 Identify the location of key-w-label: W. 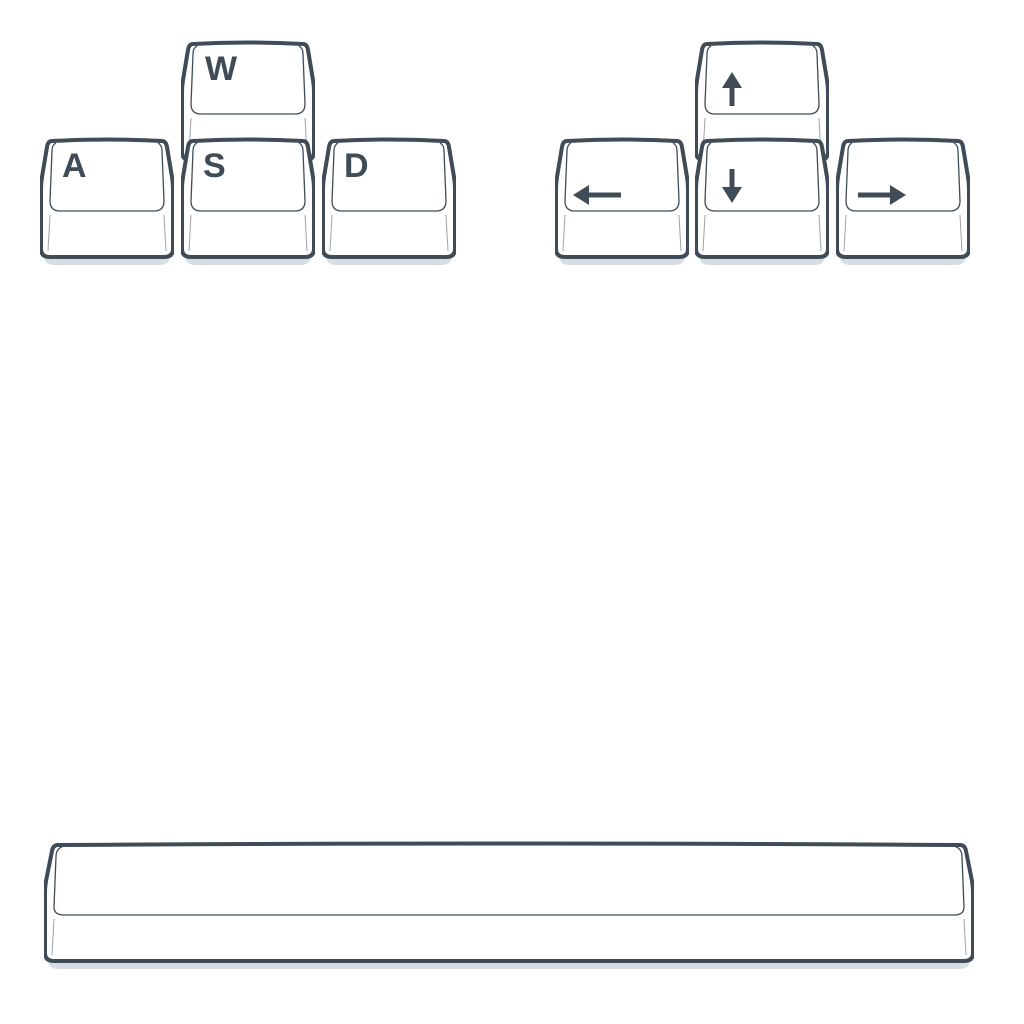
(221, 69).